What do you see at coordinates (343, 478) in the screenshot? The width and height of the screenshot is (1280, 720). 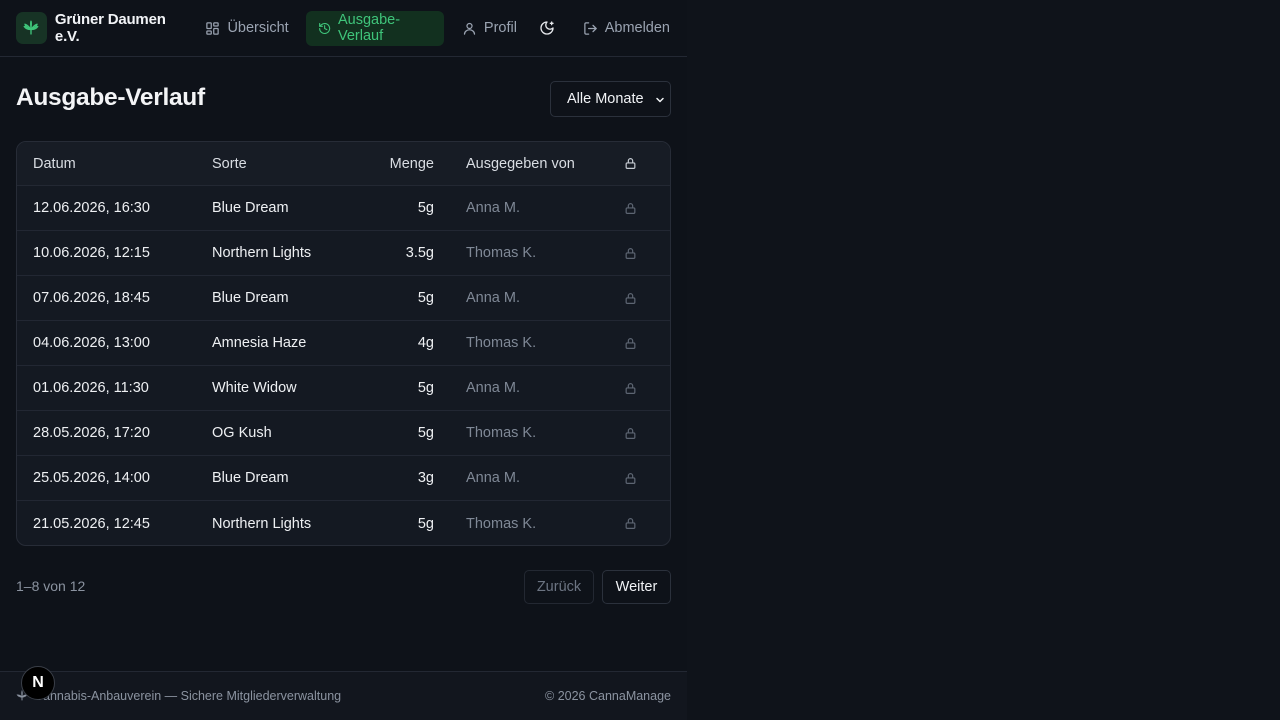 I see `table-row: 25.05.2026, 14:00 Blue Dream 3g Anna M.` at bounding box center [343, 478].